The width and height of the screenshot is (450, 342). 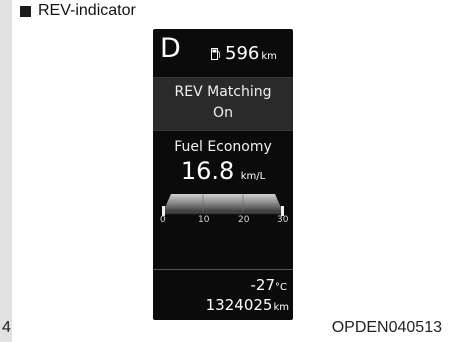 I want to click on rev-matching-state: On, so click(x=223, y=113).